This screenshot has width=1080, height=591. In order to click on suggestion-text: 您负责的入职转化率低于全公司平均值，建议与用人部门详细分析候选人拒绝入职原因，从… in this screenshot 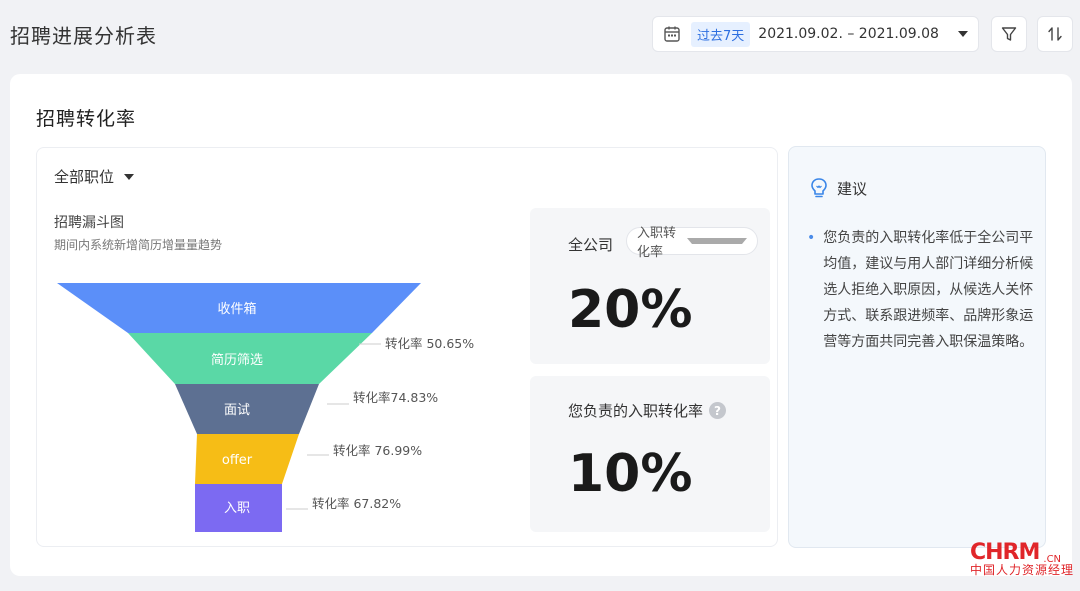, I will do `click(928, 290)`.